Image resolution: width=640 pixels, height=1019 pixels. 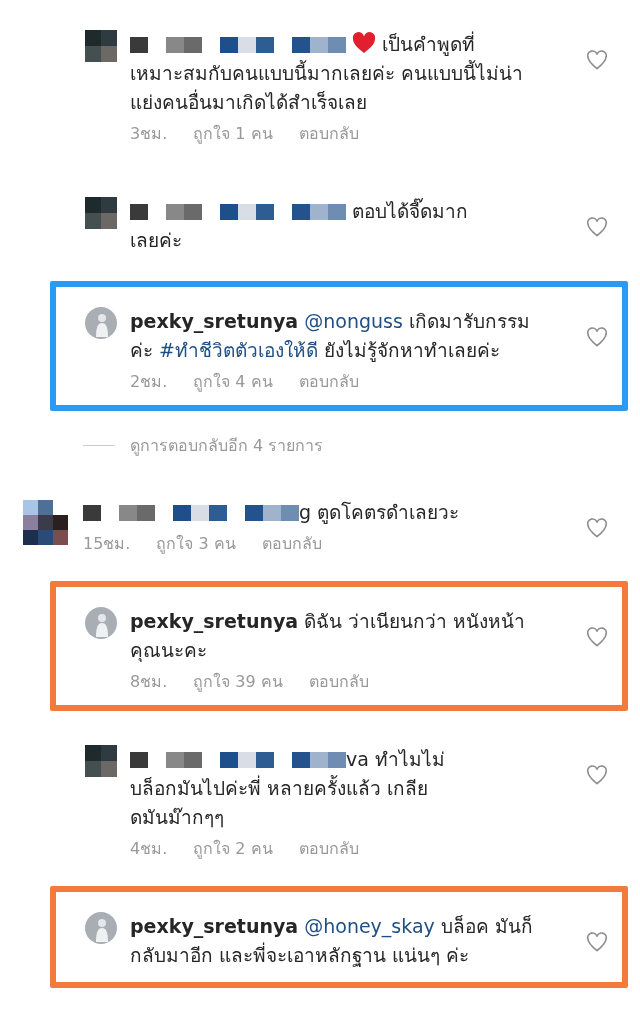 I want to click on comment-text: เหมาะสมกับคนแบบนี้มากเลยค่ะ คนแบบนี้ไม่น่า, so click(x=327, y=73).